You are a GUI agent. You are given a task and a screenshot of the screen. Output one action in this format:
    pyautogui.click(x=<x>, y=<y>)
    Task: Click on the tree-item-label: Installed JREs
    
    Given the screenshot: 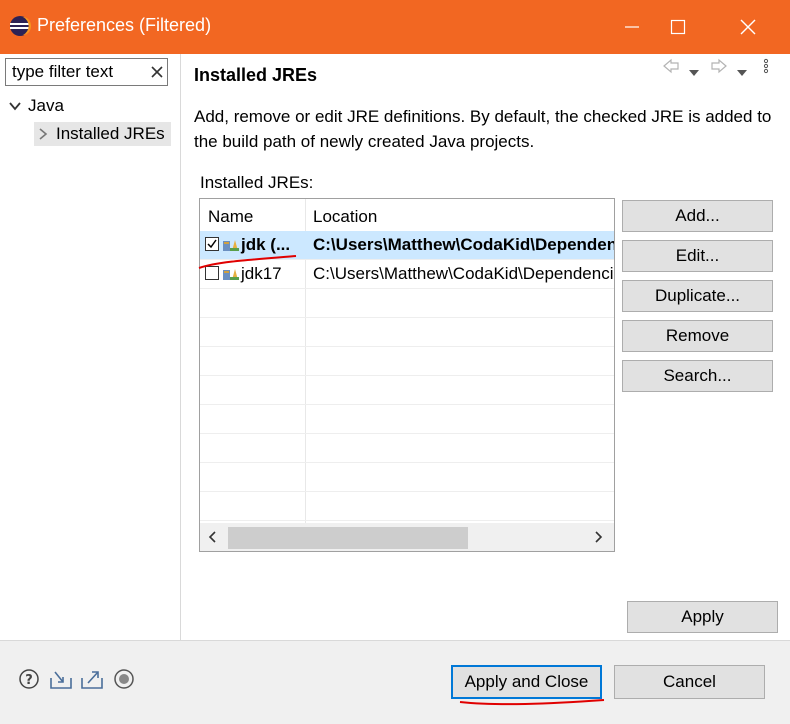 What is the action you would take?
    pyautogui.click(x=110, y=133)
    